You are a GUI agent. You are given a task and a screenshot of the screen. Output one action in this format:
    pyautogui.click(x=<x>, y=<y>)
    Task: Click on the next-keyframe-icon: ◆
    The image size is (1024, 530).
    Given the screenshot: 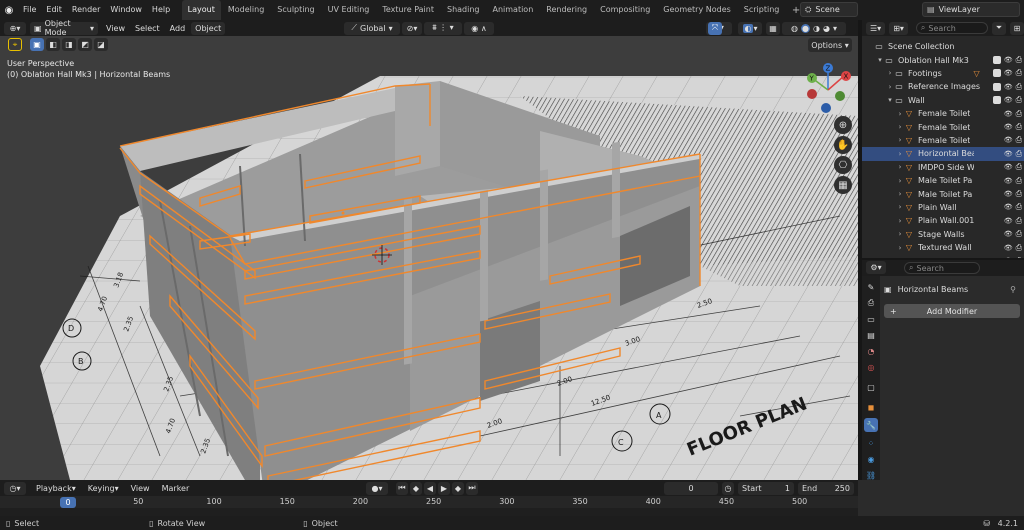 What is the action you would take?
    pyautogui.click(x=458, y=488)
    